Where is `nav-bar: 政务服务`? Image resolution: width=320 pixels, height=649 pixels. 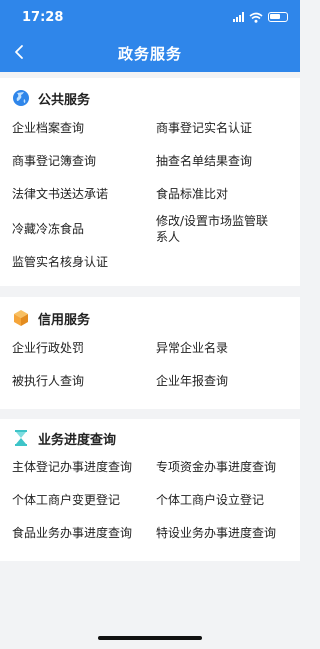
nav-bar: 政务服务 is located at coordinates (150, 53).